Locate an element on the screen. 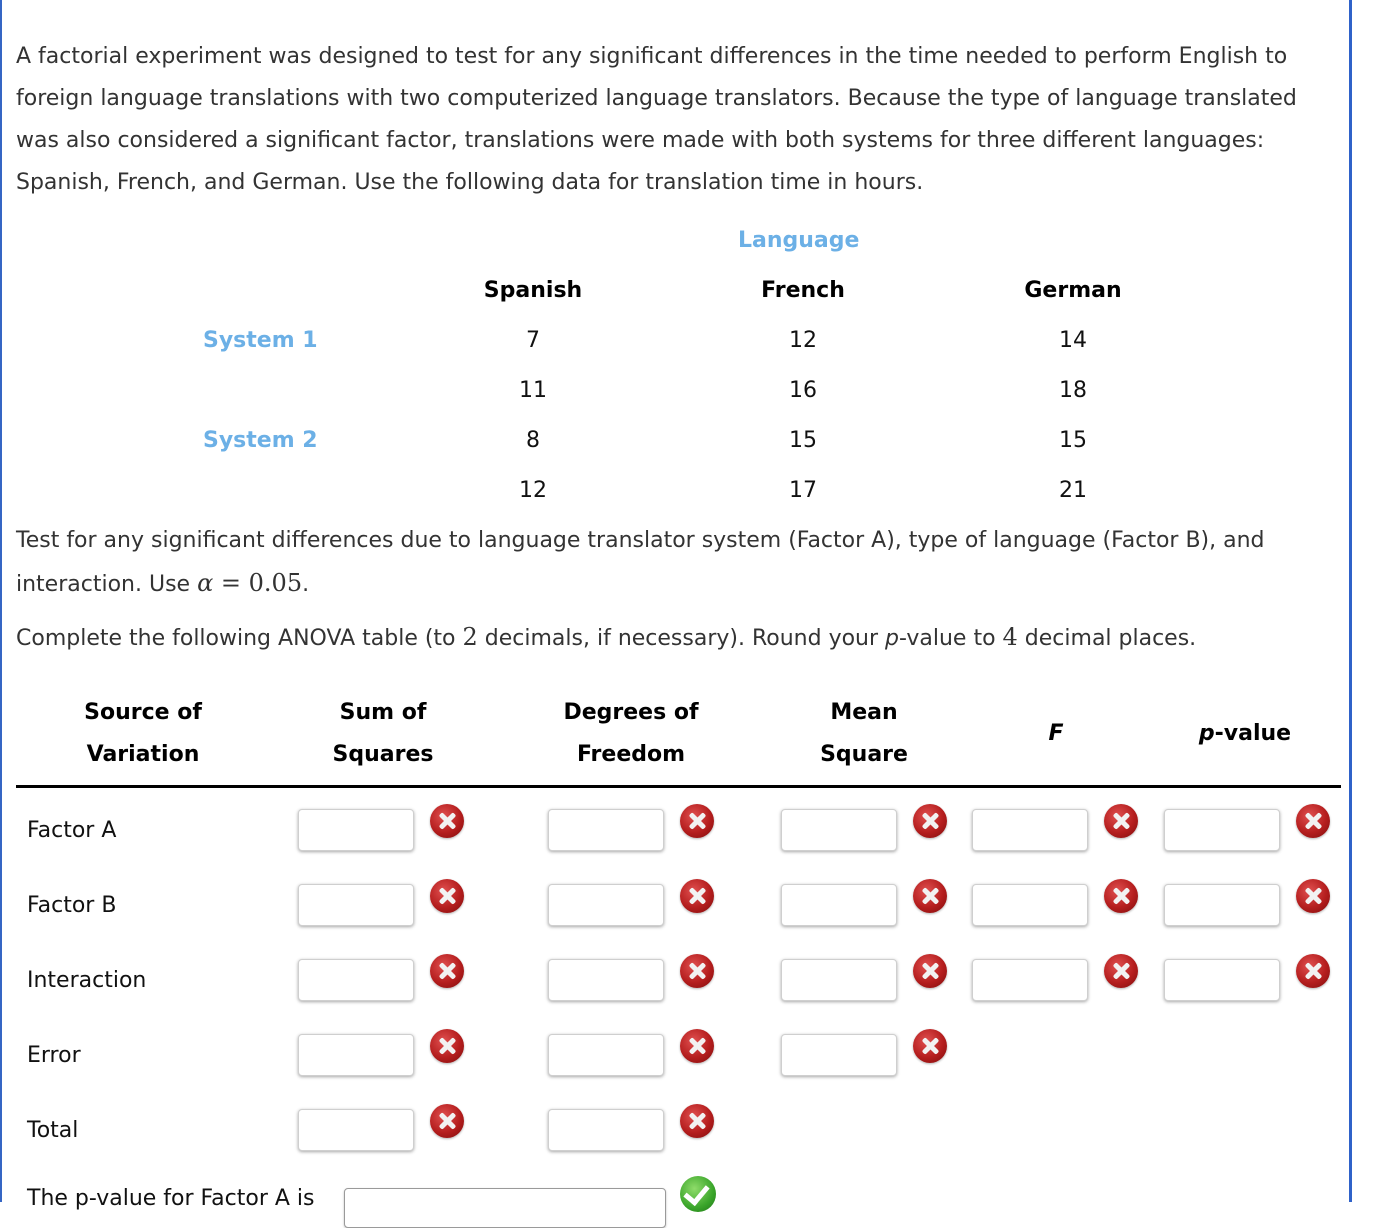 The height and width of the screenshot is (1228, 1388). error-ss-input is located at coordinates (356, 1055).